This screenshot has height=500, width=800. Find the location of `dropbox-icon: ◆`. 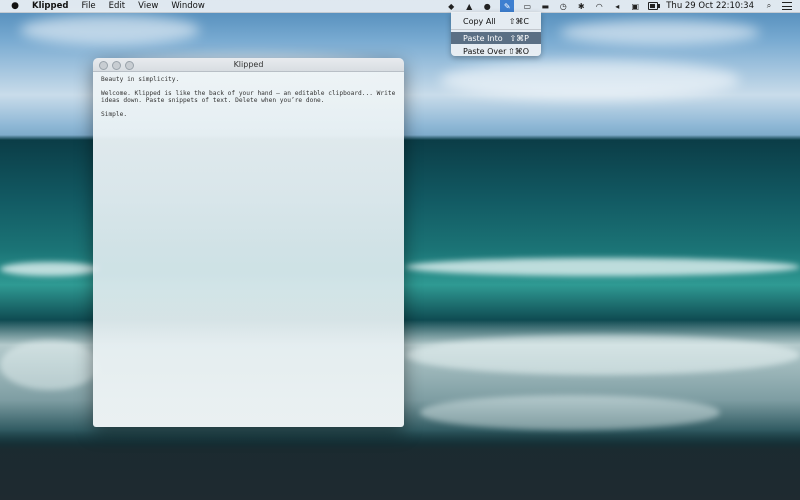

dropbox-icon: ◆ is located at coordinates (451, 6).